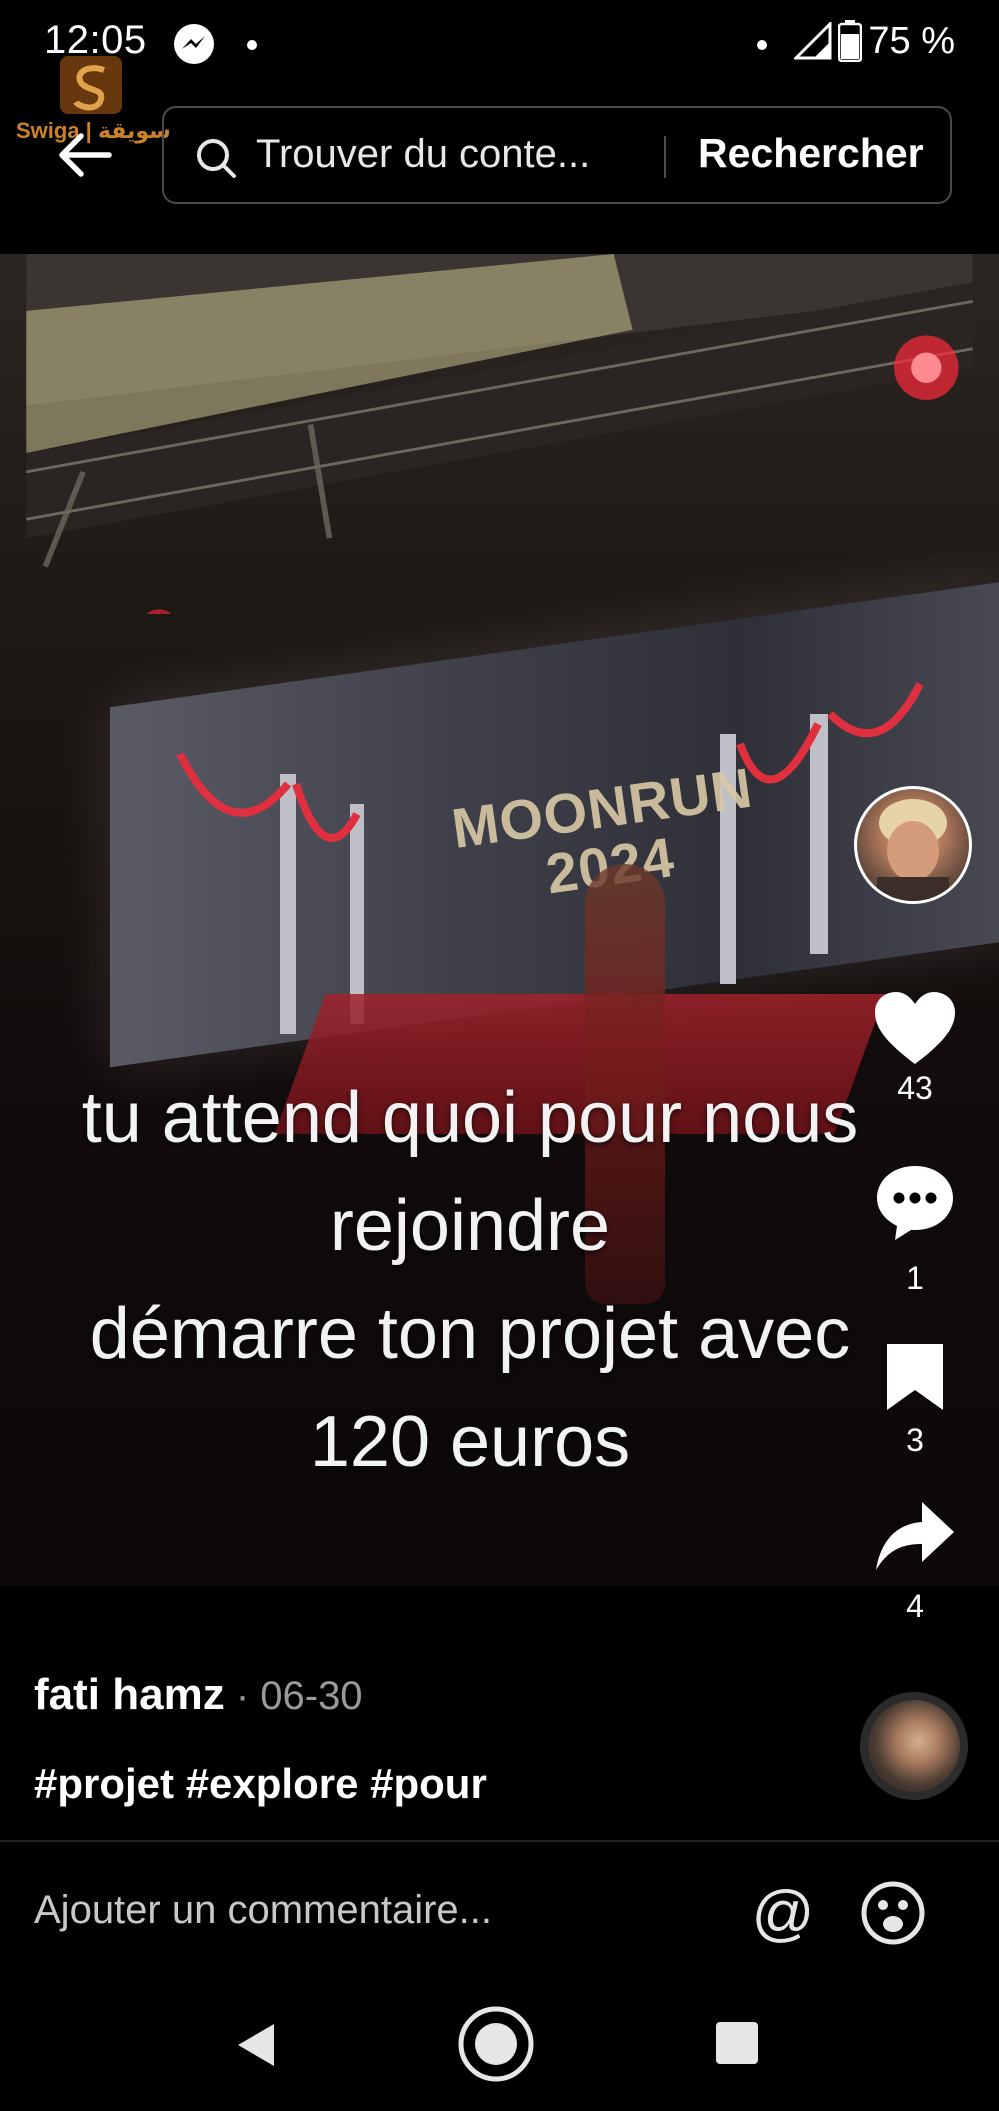 The image size is (999, 2111). I want to click on system-nav-bar, so click(499, 2045).